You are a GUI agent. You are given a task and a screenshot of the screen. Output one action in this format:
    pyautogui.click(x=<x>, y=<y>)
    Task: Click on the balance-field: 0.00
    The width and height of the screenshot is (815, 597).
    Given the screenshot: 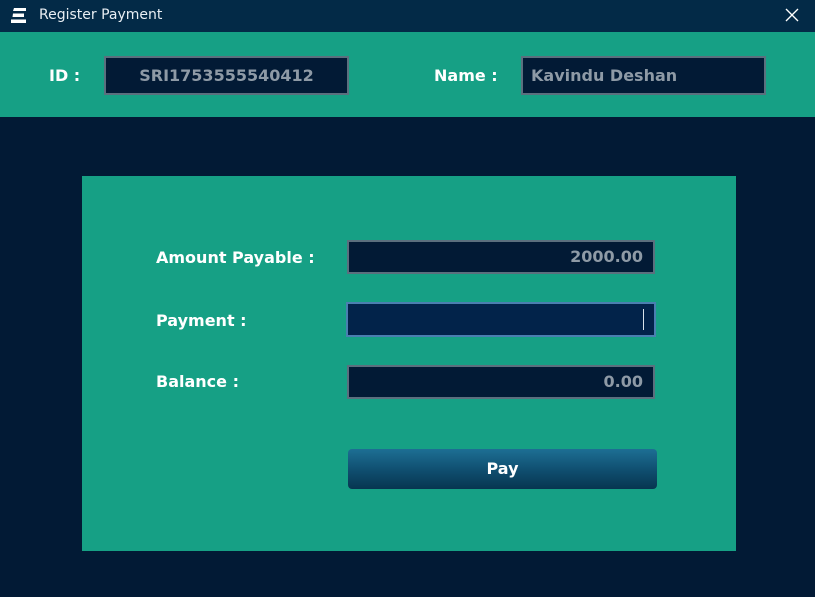 What is the action you would take?
    pyautogui.click(x=501, y=382)
    